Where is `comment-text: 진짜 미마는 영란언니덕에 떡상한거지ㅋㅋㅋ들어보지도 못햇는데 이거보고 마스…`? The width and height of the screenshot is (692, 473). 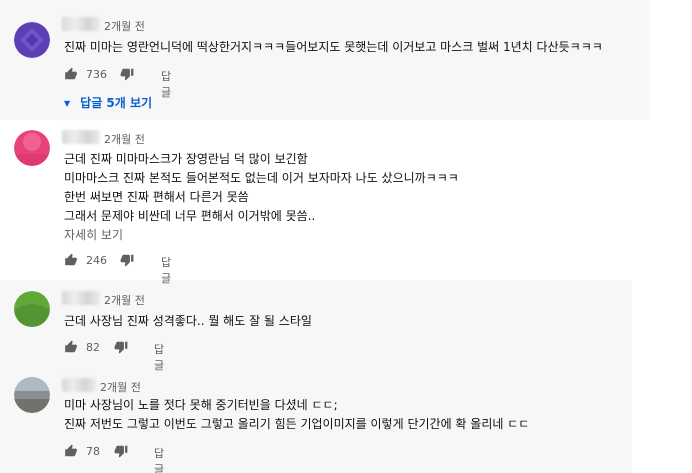
comment-text: 진짜 미마는 영란언니덕에 떡상한거지ㅋㅋㅋ들어보지도 못햇는데 이거보고 마스… is located at coordinates (333, 47).